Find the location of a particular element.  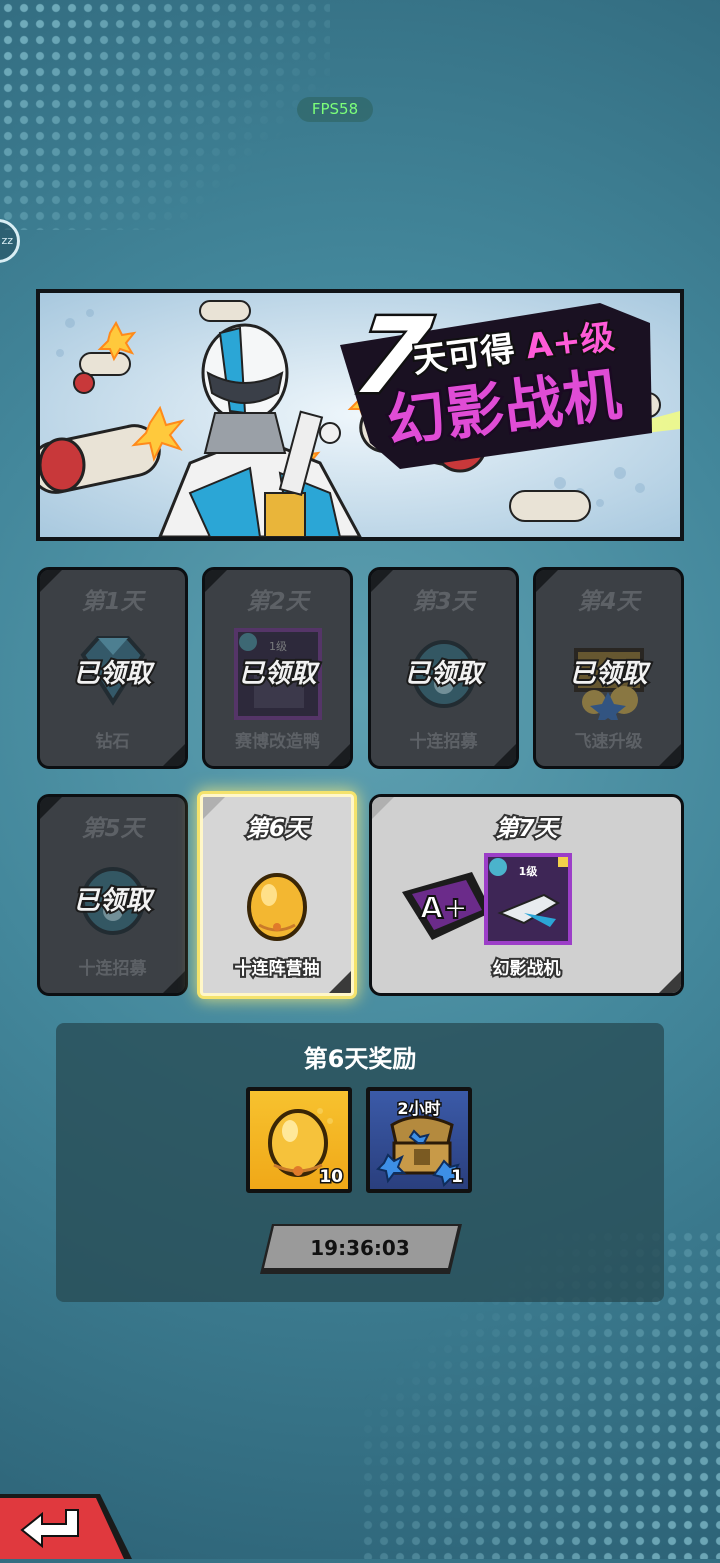

day-card-6: 第6天 十连阵营抽 is located at coordinates (277, 895).